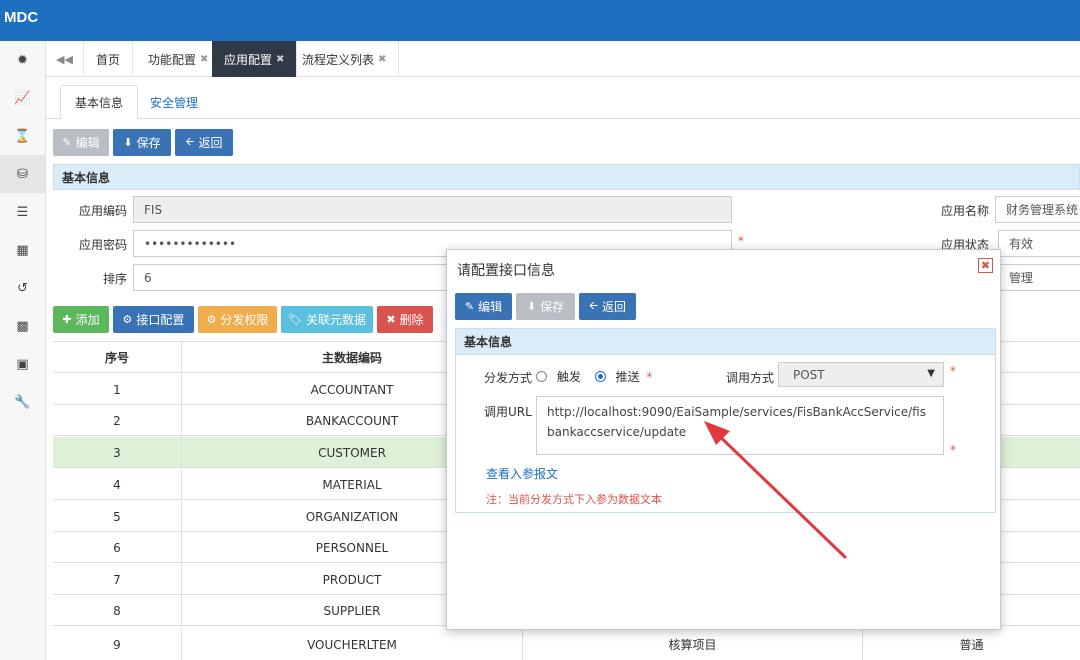  I want to click on dist-mode-label: 分发方式, so click(508, 378).